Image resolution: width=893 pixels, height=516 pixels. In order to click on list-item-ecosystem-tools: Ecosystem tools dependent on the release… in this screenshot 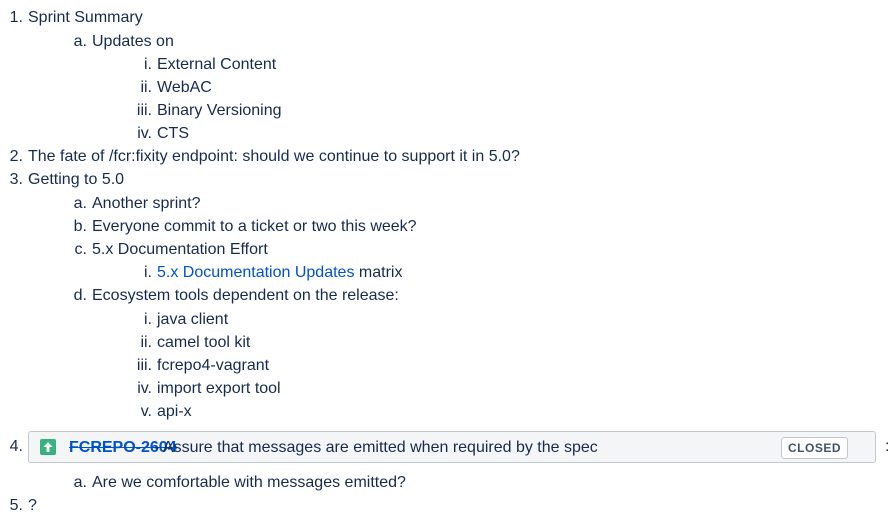, I will do `click(245, 295)`.